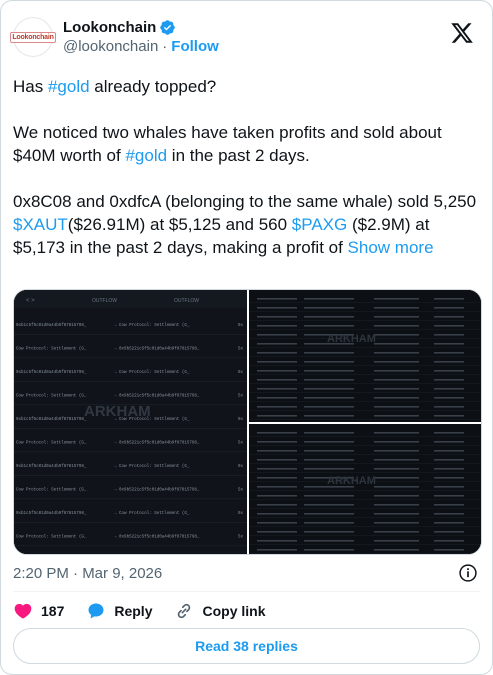 This screenshot has height=675, width=493. I want to click on verified-badge-icon, so click(168, 27).